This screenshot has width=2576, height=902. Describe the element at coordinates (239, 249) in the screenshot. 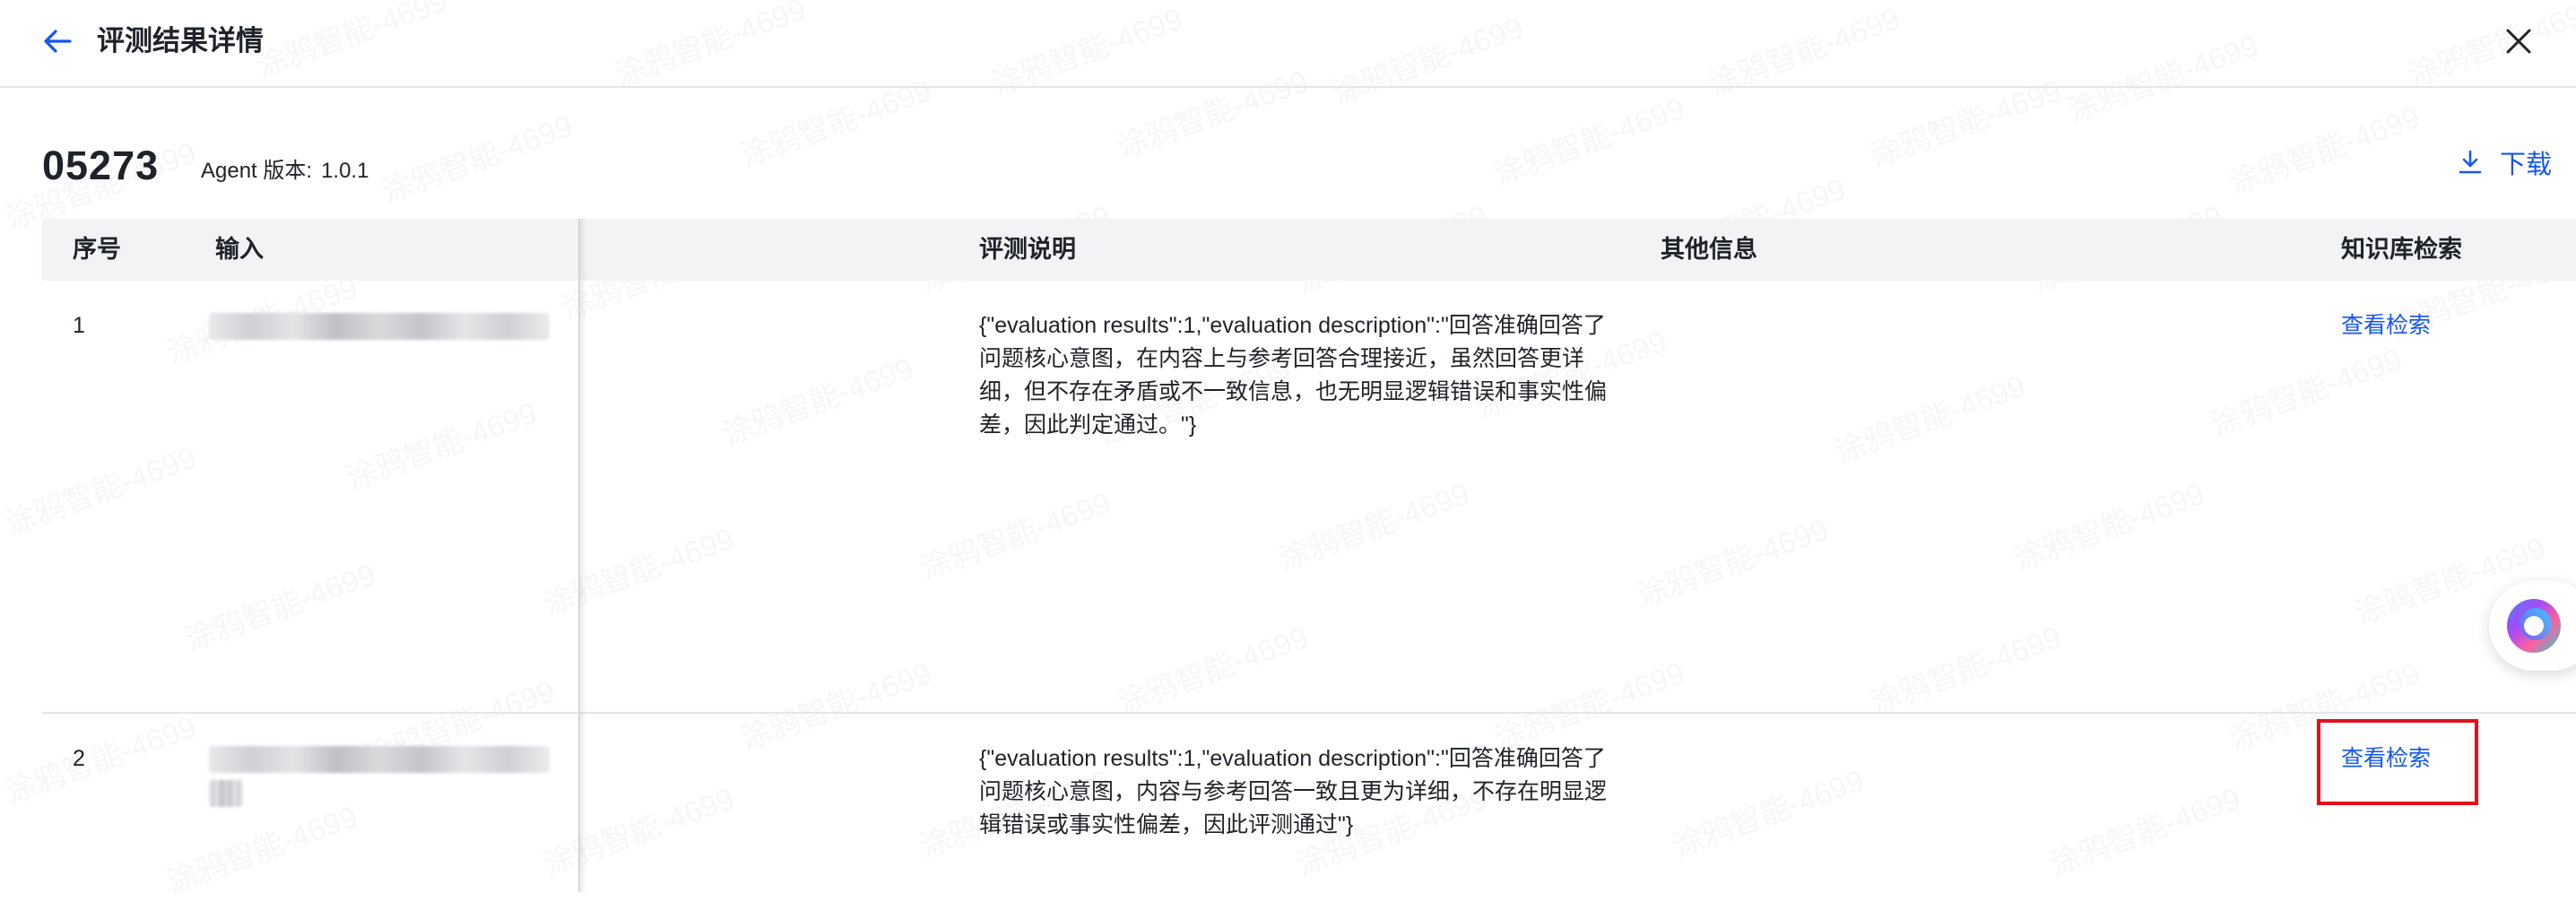

I see `column-header-input: 输入` at that location.